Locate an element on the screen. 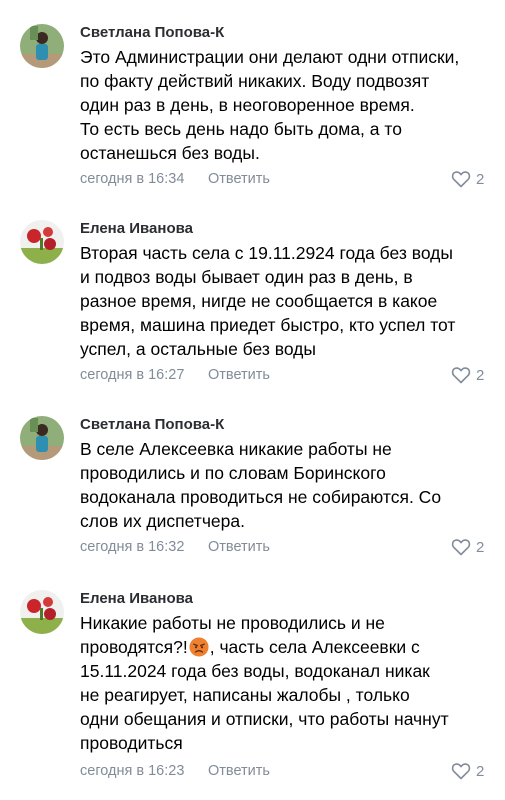 This screenshot has height=800, width=505. comment-text-line: проводились и по словам Боринского is located at coordinates (233, 473).